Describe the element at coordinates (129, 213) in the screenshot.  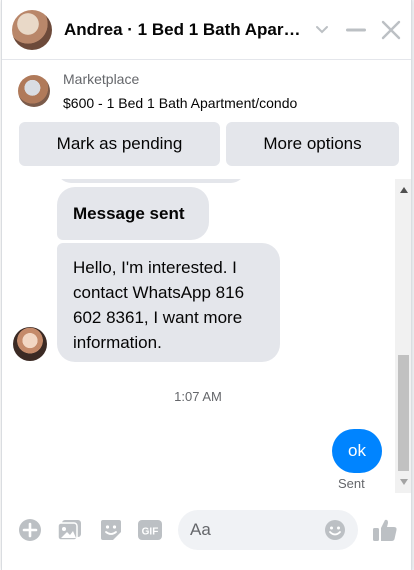
I see `message-text: Message sent` at that location.